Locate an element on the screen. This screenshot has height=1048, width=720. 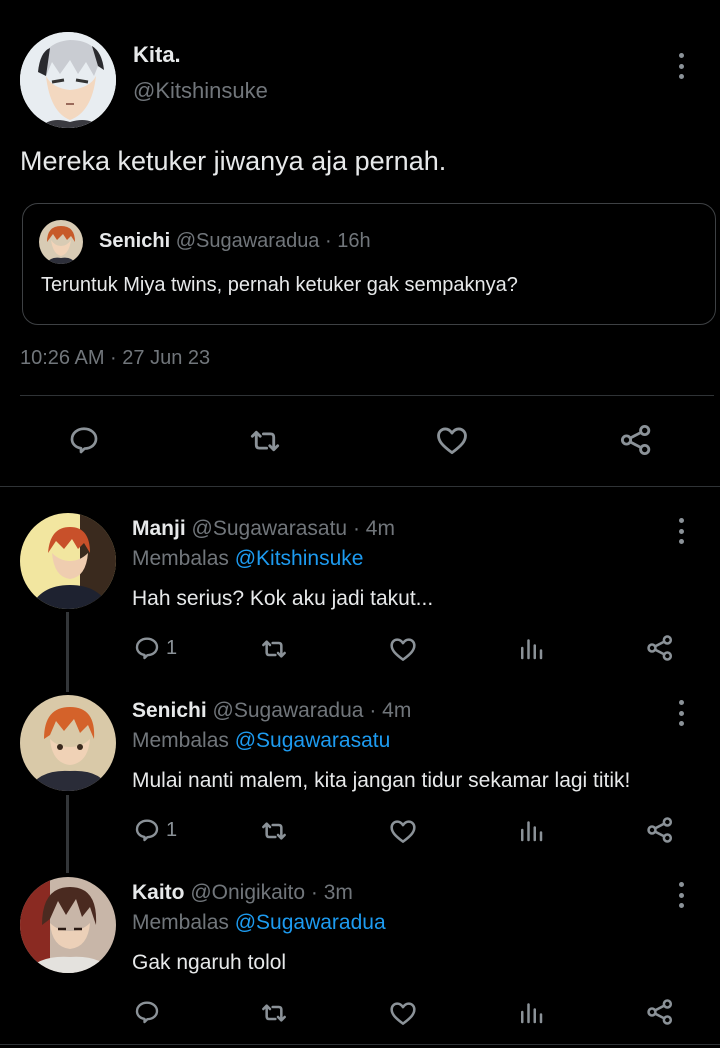
quote-author-name: Senichi is located at coordinates (135, 241).